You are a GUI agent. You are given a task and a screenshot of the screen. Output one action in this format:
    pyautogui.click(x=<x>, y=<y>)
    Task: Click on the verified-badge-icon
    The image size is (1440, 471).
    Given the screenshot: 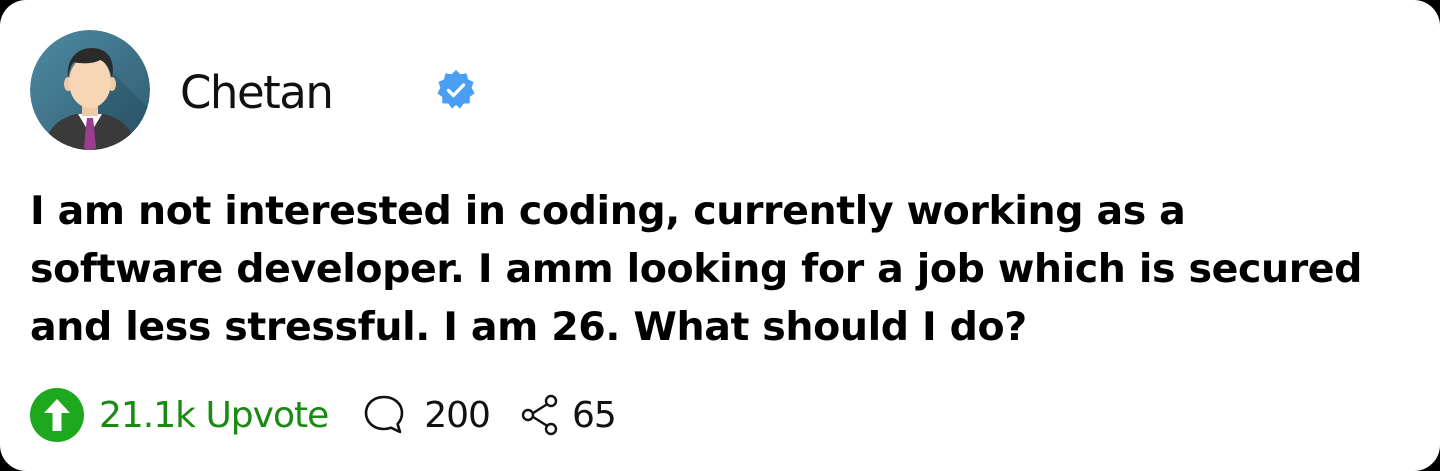 What is the action you would take?
    pyautogui.click(x=456, y=89)
    